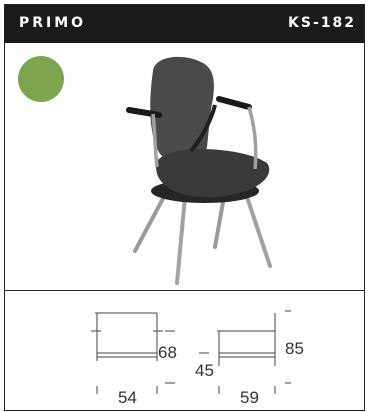  I want to click on product-code: KS-182, so click(322, 23).